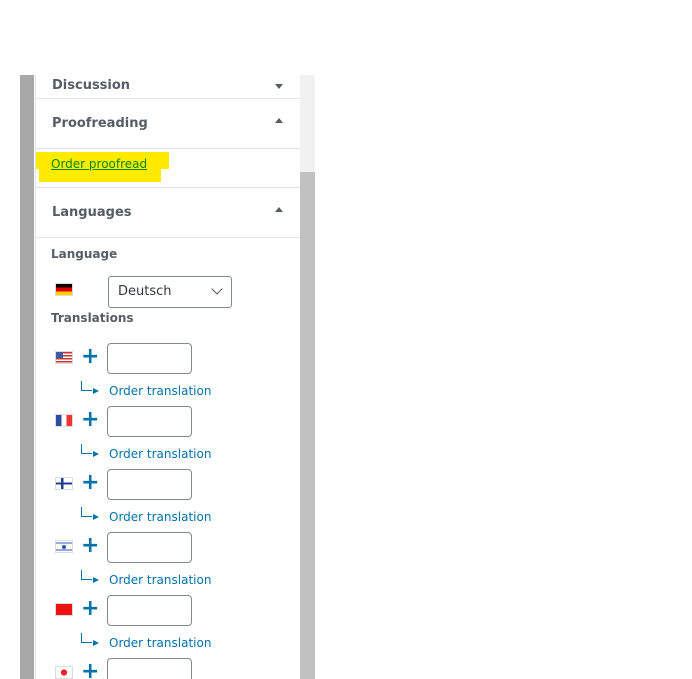 The width and height of the screenshot is (692, 679). Describe the element at coordinates (64, 609) in the screenshot. I see `flag-ma-icon` at that location.